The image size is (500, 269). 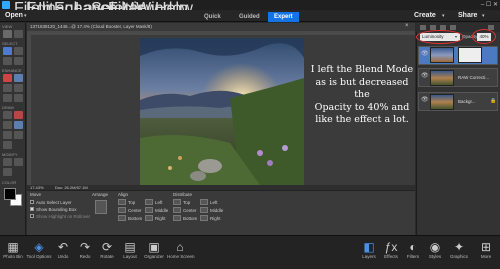 I want to click on organizer-icon: ▣, so click(x=154, y=247).